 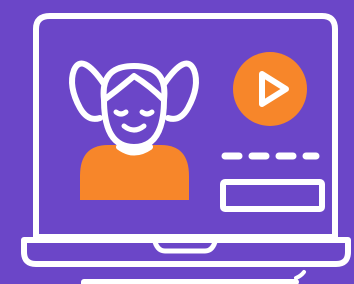 I want to click on text-field-icon, so click(x=272, y=195).